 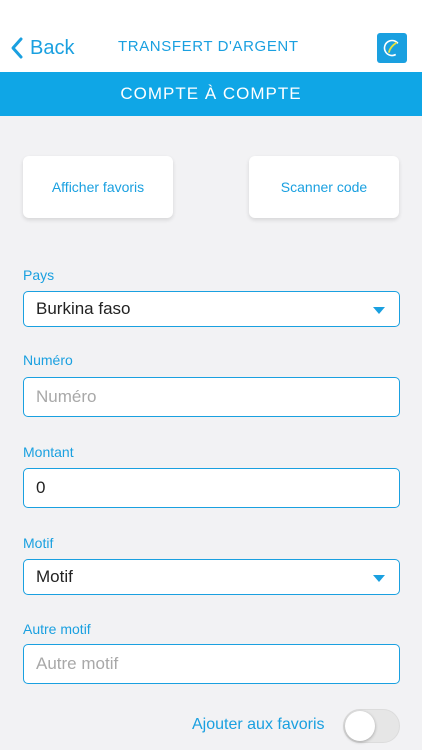 I want to click on banner-title: COMPTE À COMPTE, so click(x=211, y=93).